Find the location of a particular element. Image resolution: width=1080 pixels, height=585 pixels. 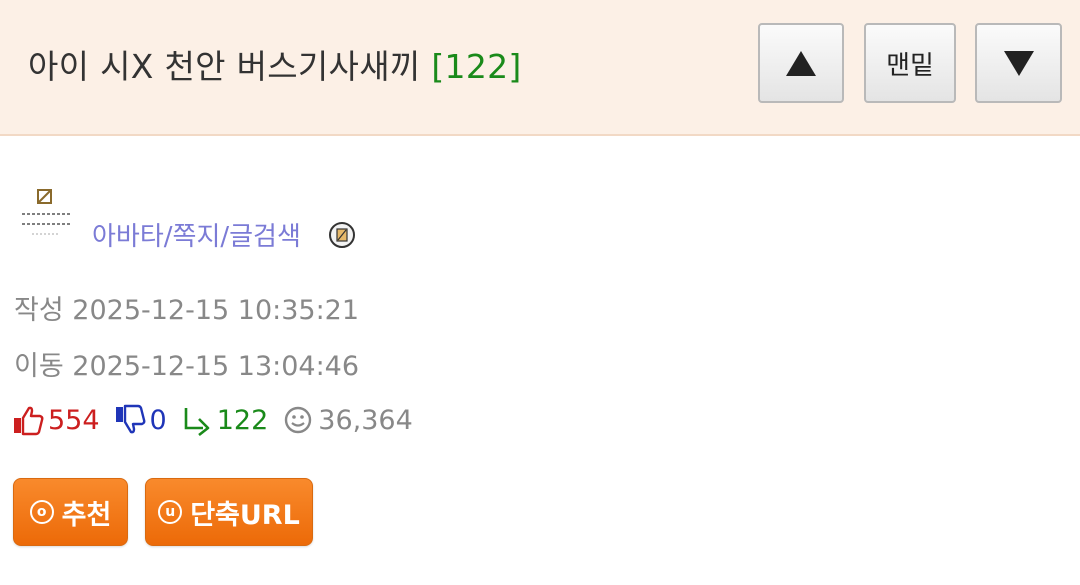

scroll-top-button is located at coordinates (801, 63).